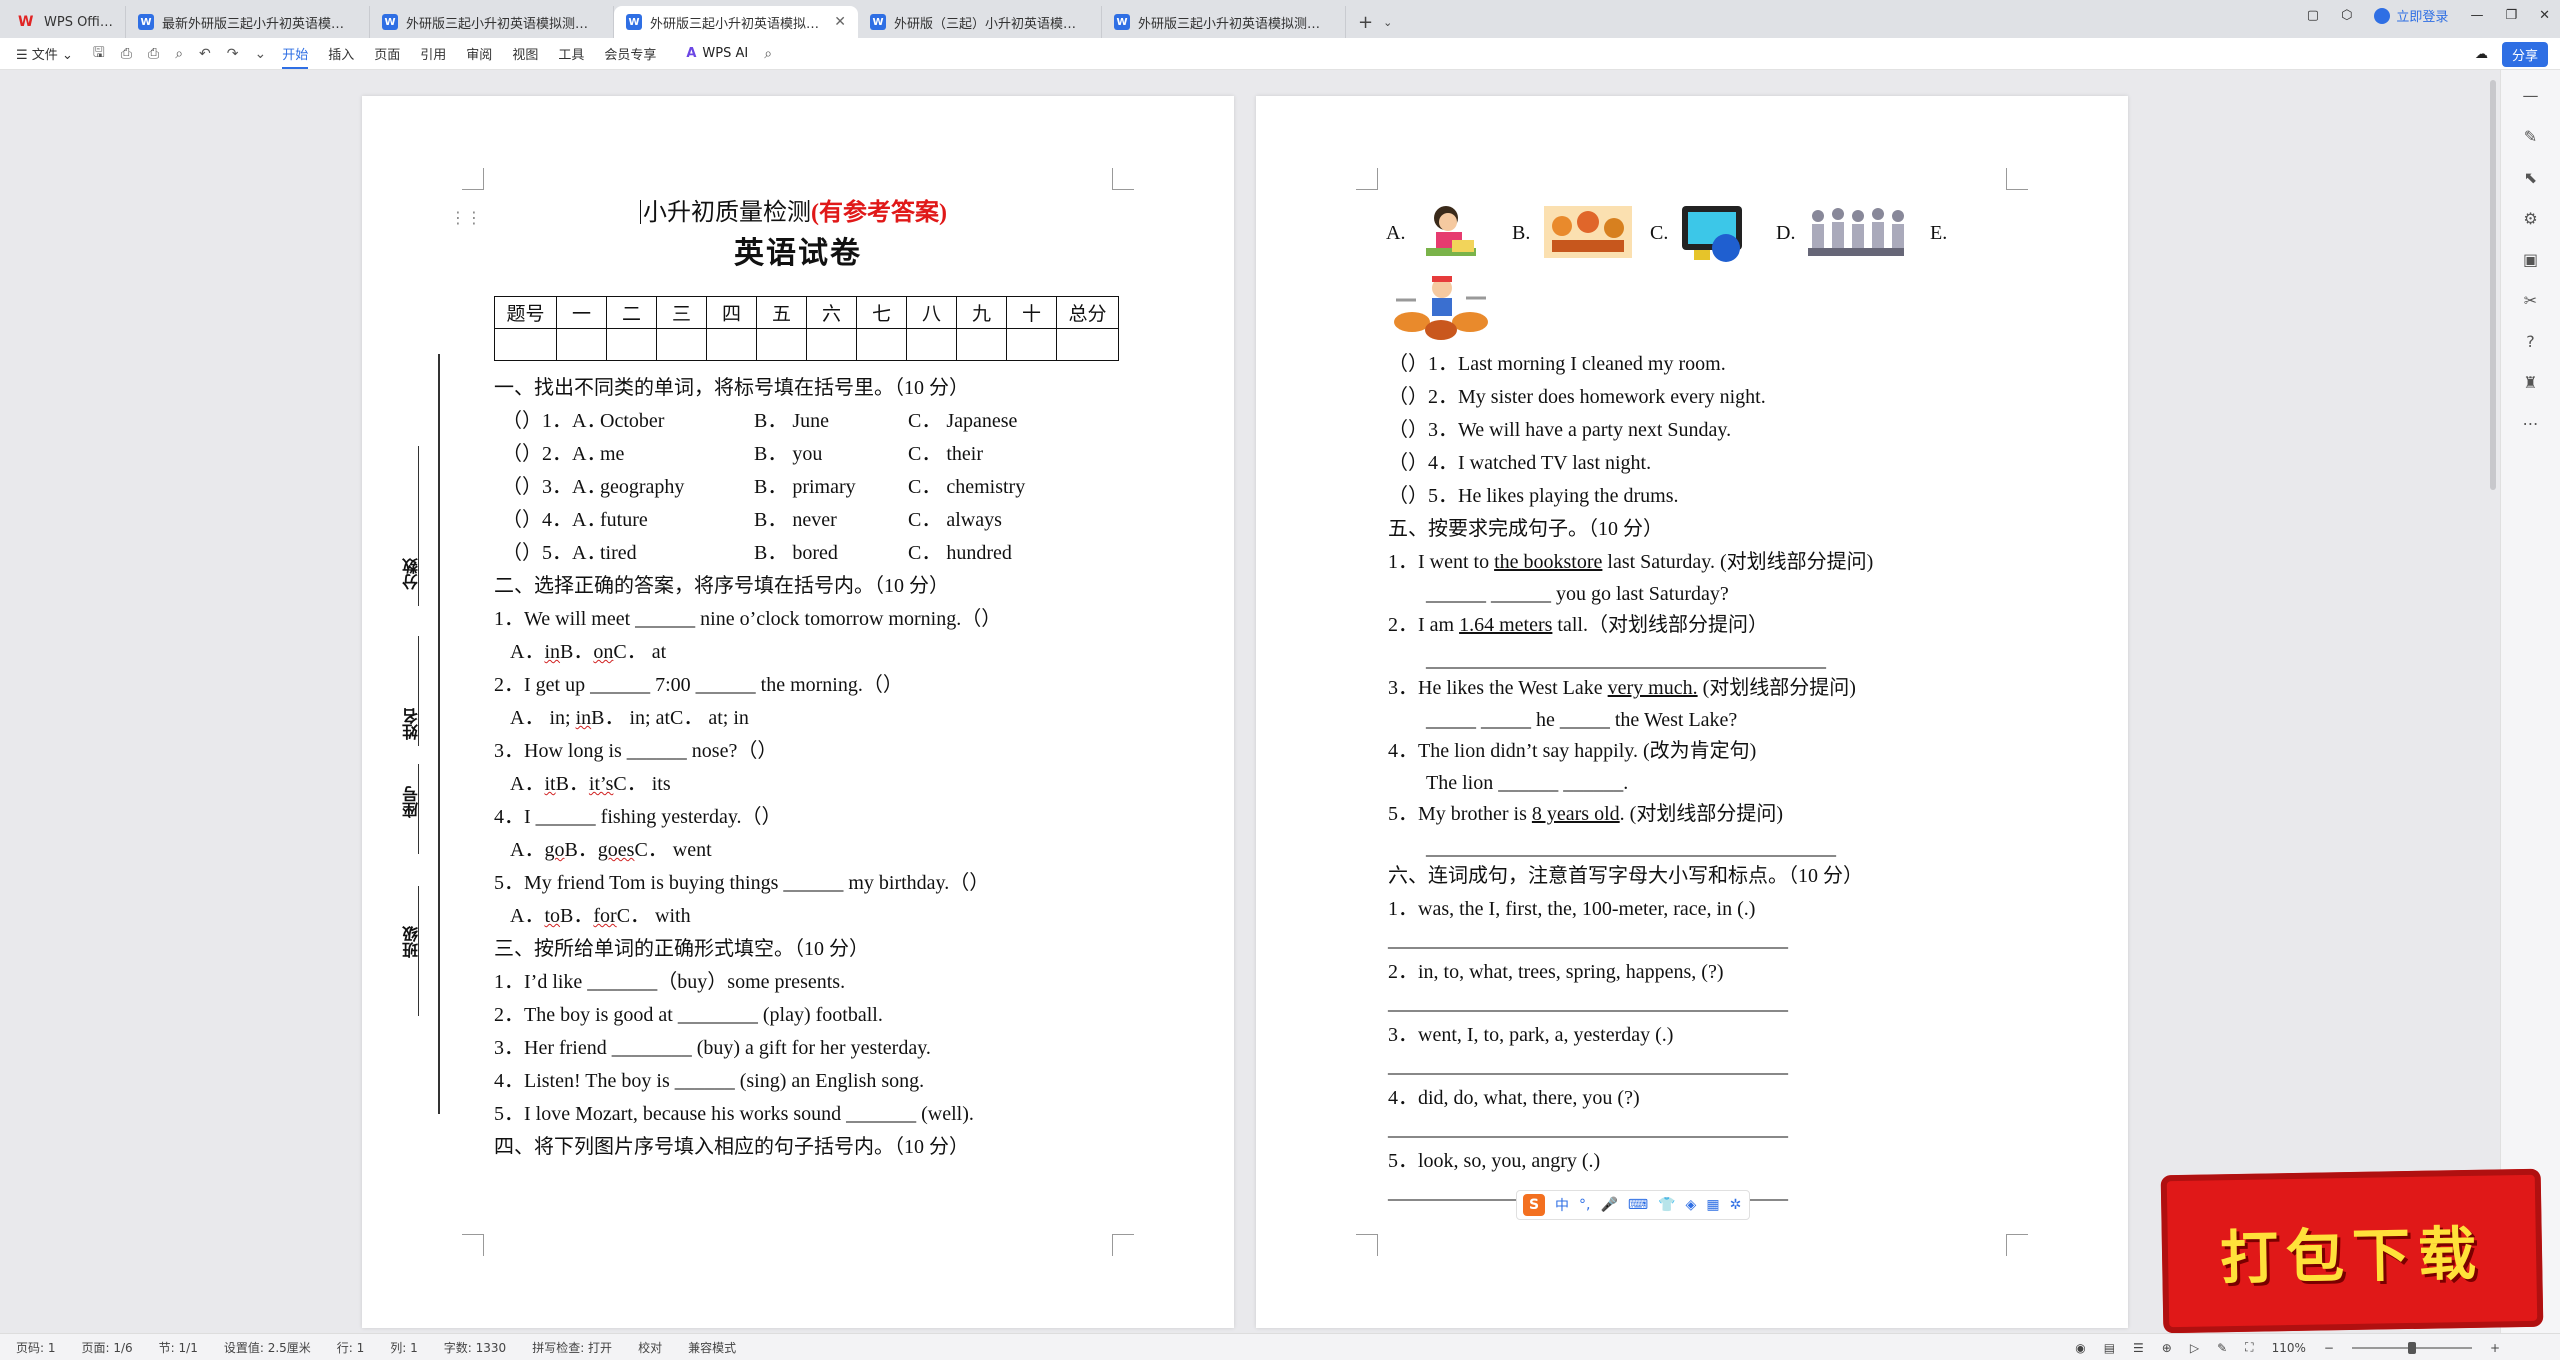  What do you see at coordinates (205, 54) in the screenshot?
I see `undo-icon: ↶` at bounding box center [205, 54].